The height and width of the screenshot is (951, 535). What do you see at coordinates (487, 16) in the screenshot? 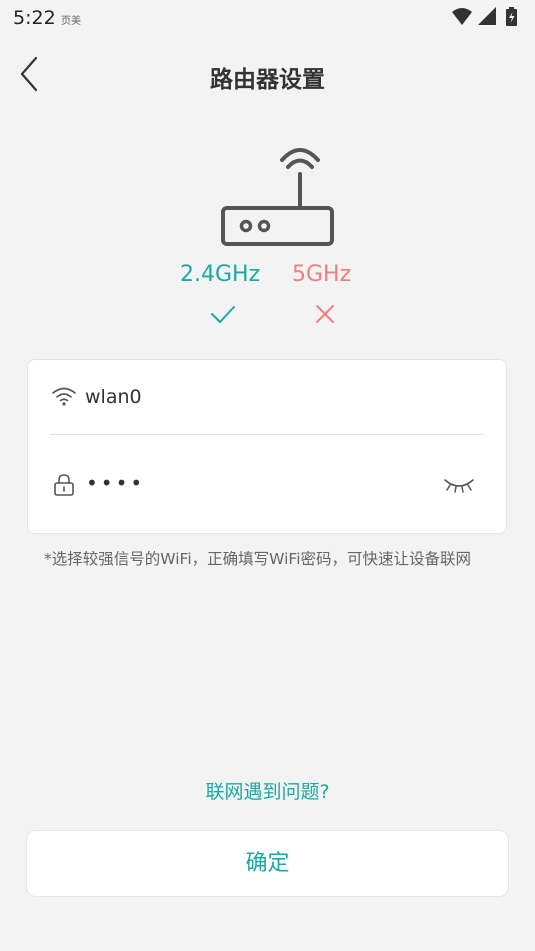
I see `signal-icon` at bounding box center [487, 16].